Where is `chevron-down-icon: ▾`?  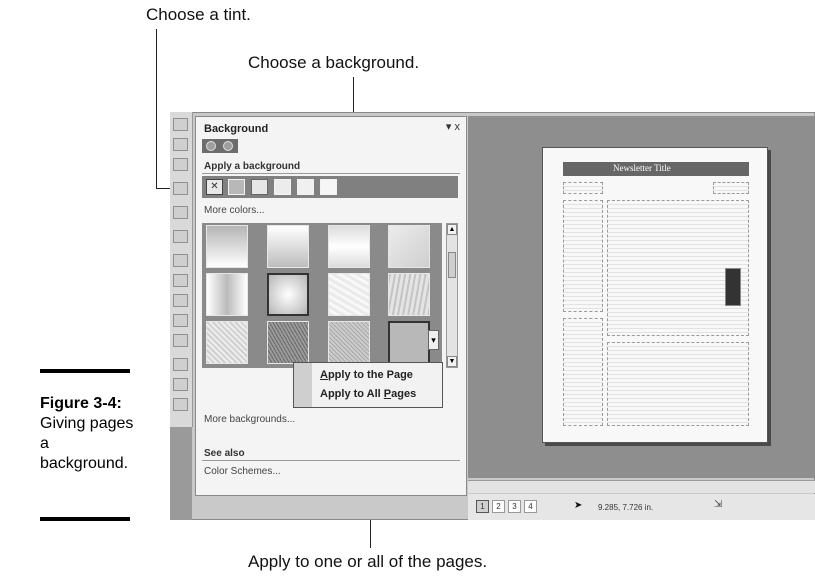 chevron-down-icon: ▾ is located at coordinates (433, 340).